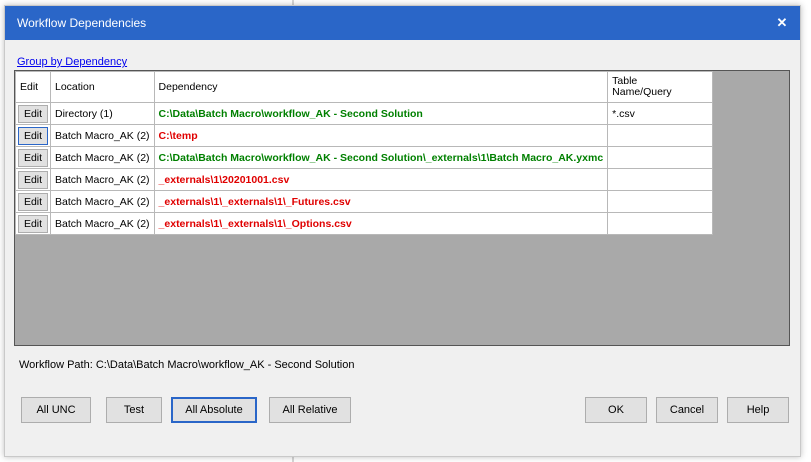 The width and height of the screenshot is (811, 462). I want to click on dependency-cell: _externals\1\_externals\1\_Futures.csv, so click(381, 201).